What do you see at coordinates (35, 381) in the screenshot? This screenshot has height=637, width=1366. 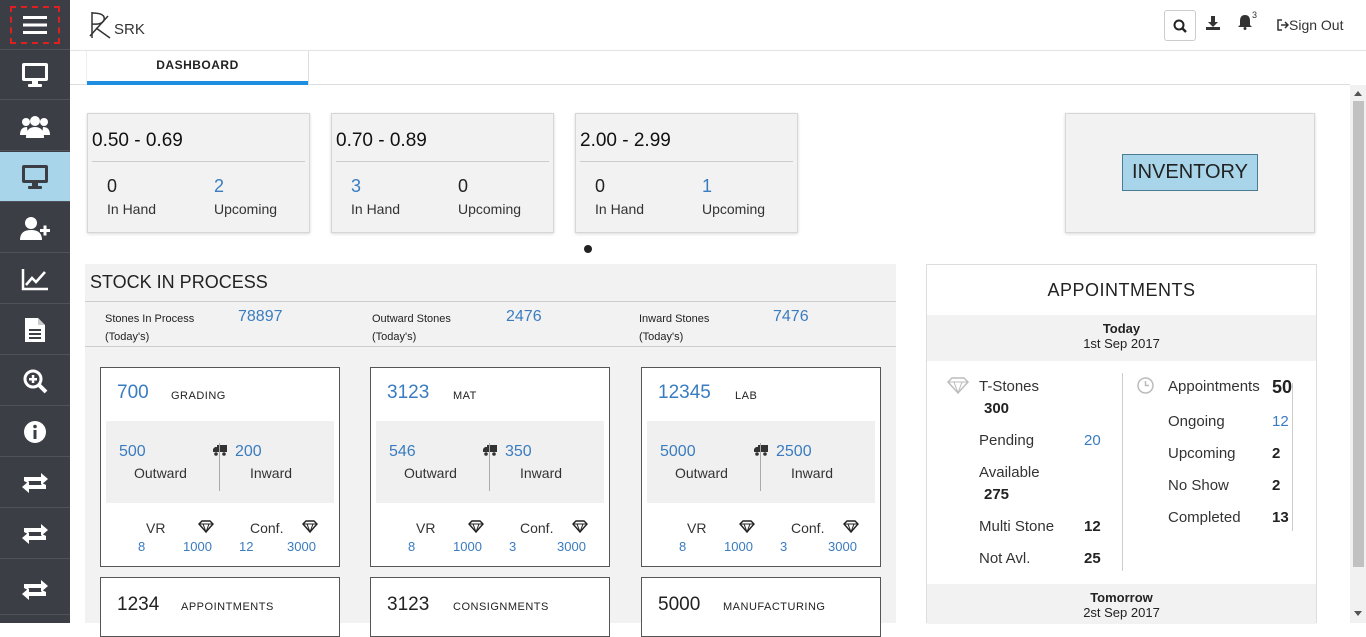 I see `sidebar-item-search` at bounding box center [35, 381].